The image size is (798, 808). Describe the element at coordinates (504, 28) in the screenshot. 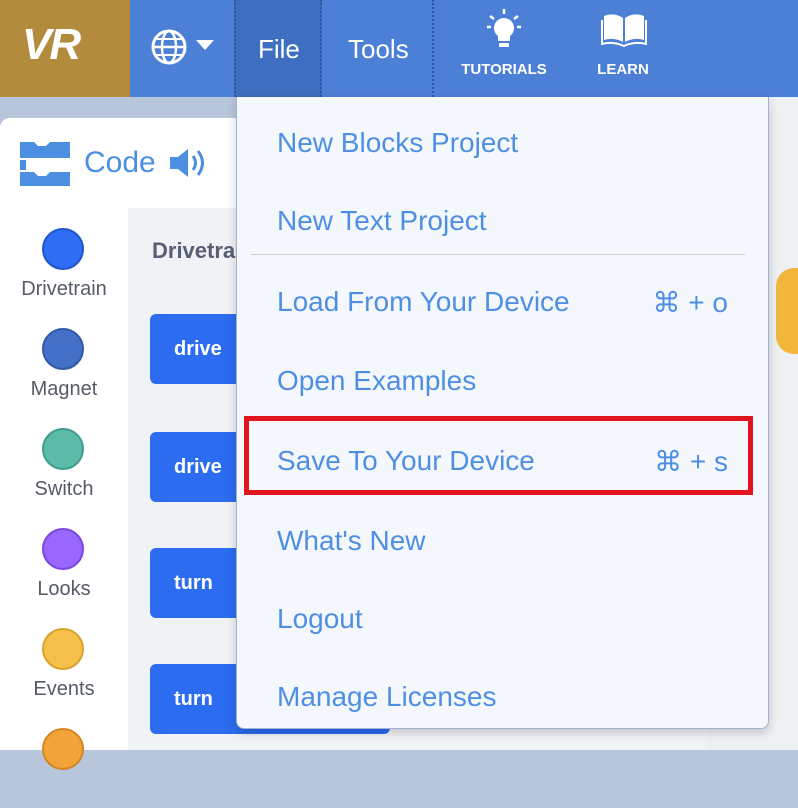

I see `lightbulb-icon` at that location.